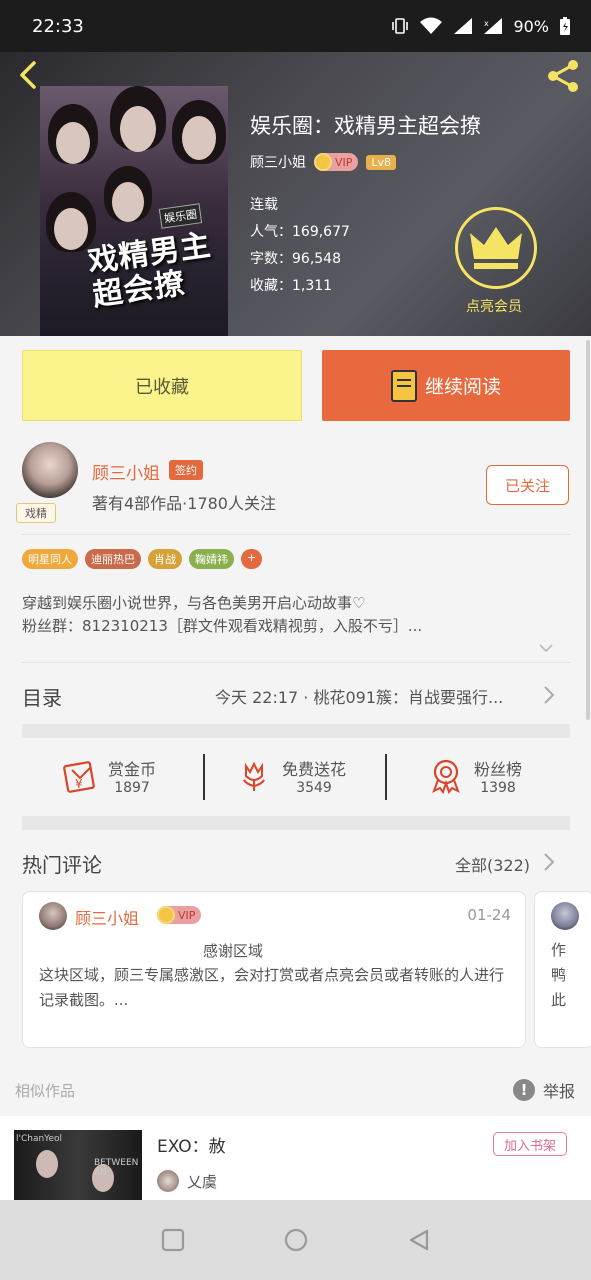 The height and width of the screenshot is (1280, 591). I want to click on status-time: 22:33, so click(58, 26).